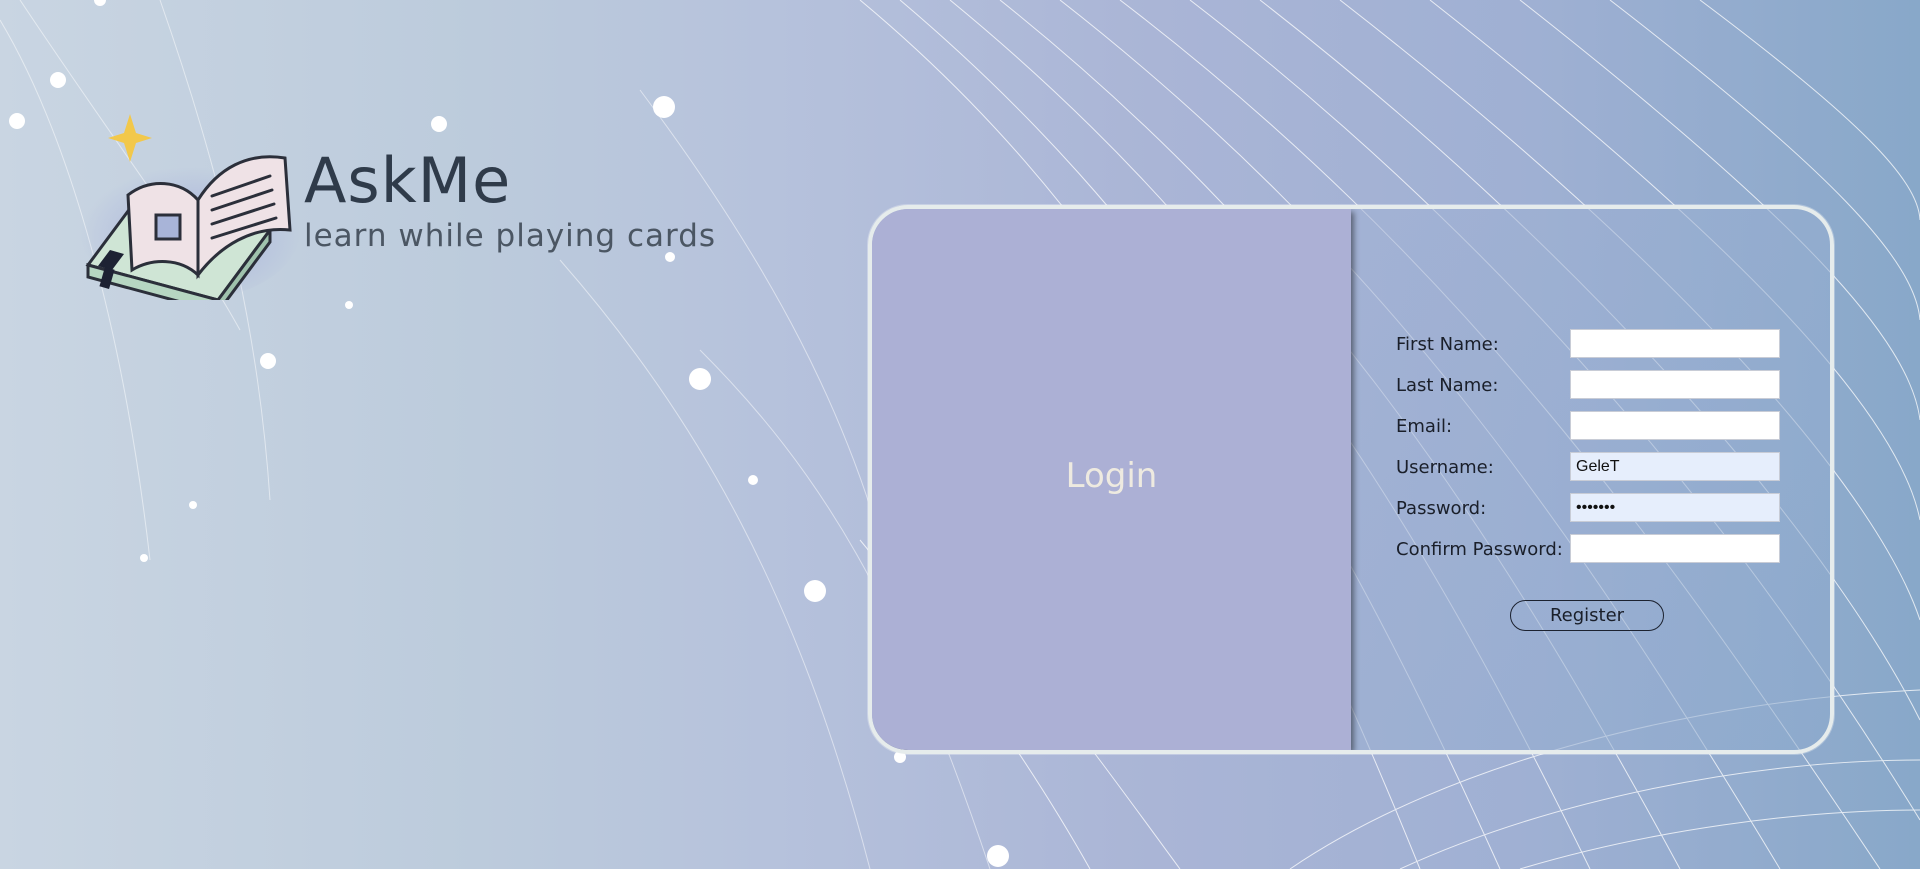 This screenshot has width=1920, height=869. I want to click on first-name-input, so click(1675, 343).